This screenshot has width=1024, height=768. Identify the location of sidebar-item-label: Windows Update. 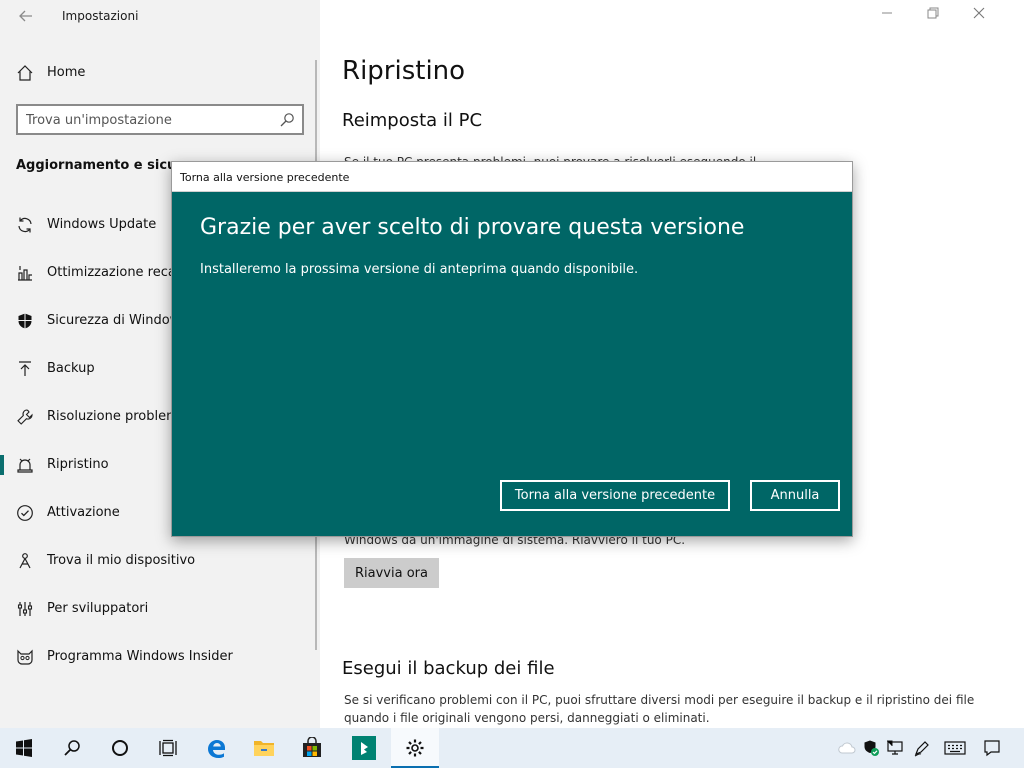
(102, 224).